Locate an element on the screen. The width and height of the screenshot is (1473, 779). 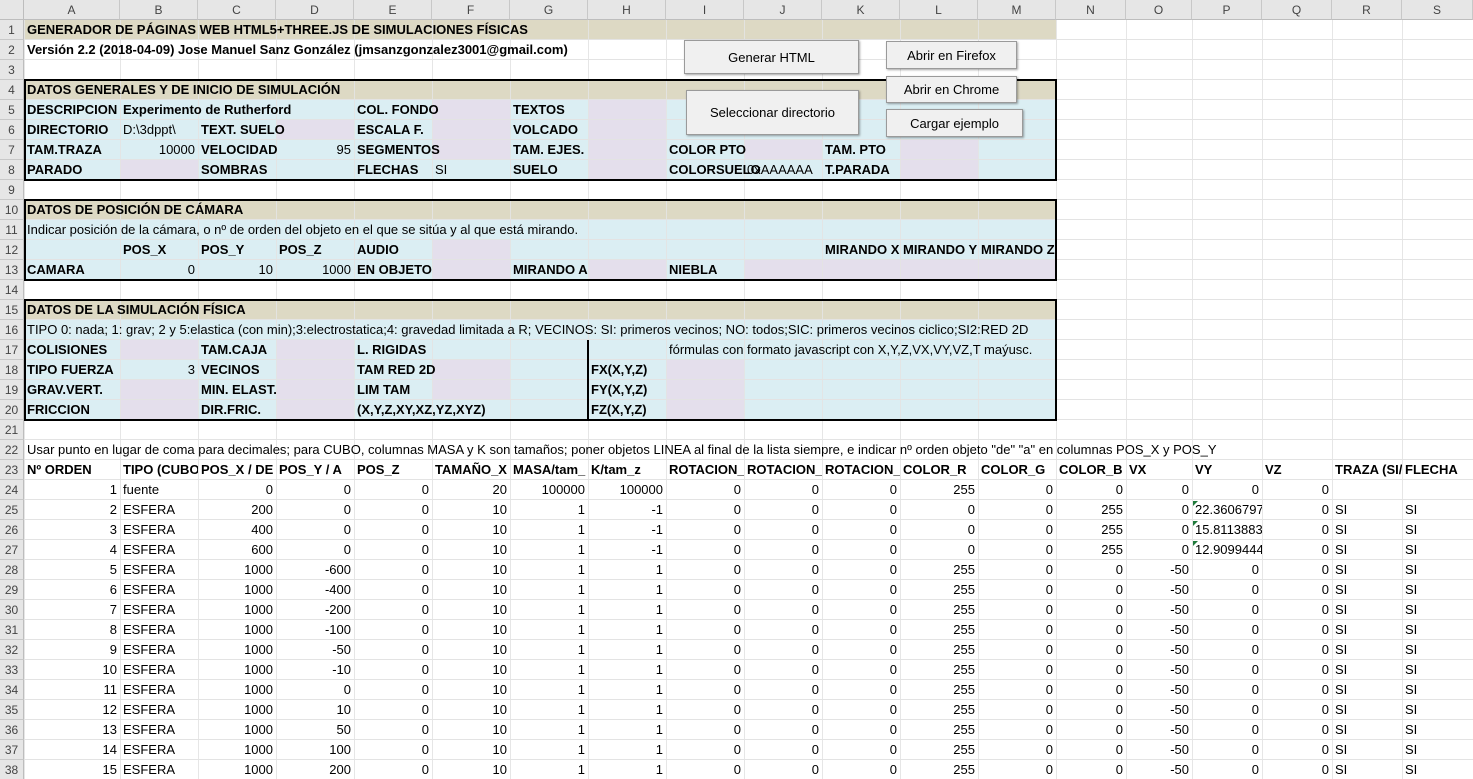
cell-f8: SI is located at coordinates (441, 170).